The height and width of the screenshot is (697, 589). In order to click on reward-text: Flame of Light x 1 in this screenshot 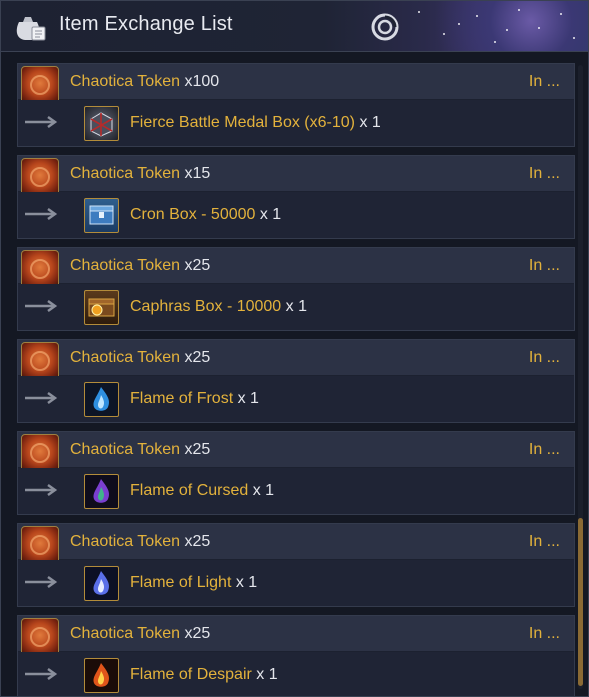, I will do `click(194, 582)`.